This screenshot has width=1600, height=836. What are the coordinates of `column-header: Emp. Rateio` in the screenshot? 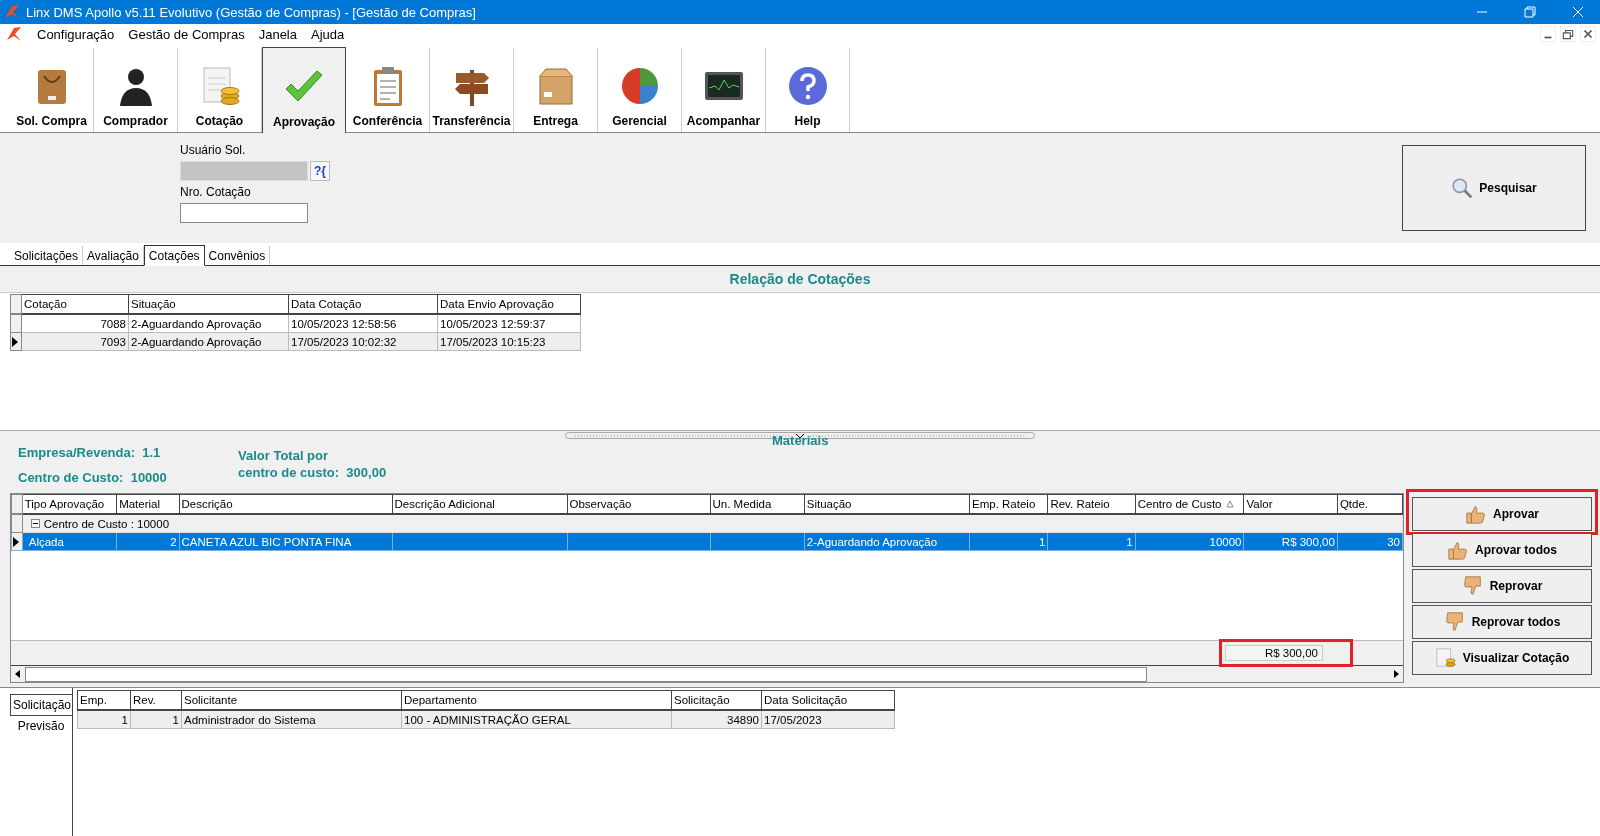 It's located at (1008, 504).